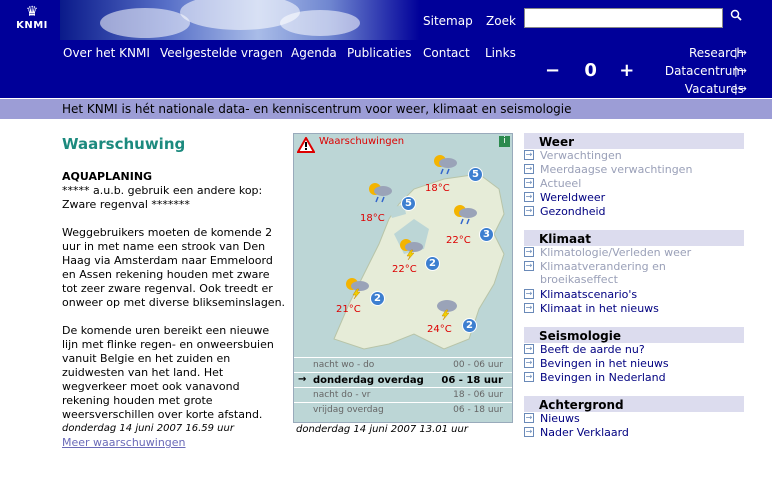 The height and width of the screenshot is (481, 772). I want to click on datacentrum-link: Datacentrum, so click(704, 71).